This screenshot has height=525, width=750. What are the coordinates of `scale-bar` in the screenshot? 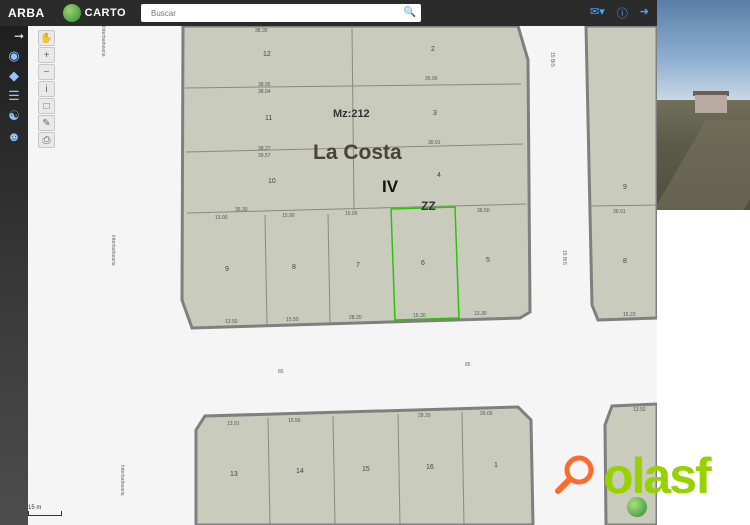 It's located at (45, 513).